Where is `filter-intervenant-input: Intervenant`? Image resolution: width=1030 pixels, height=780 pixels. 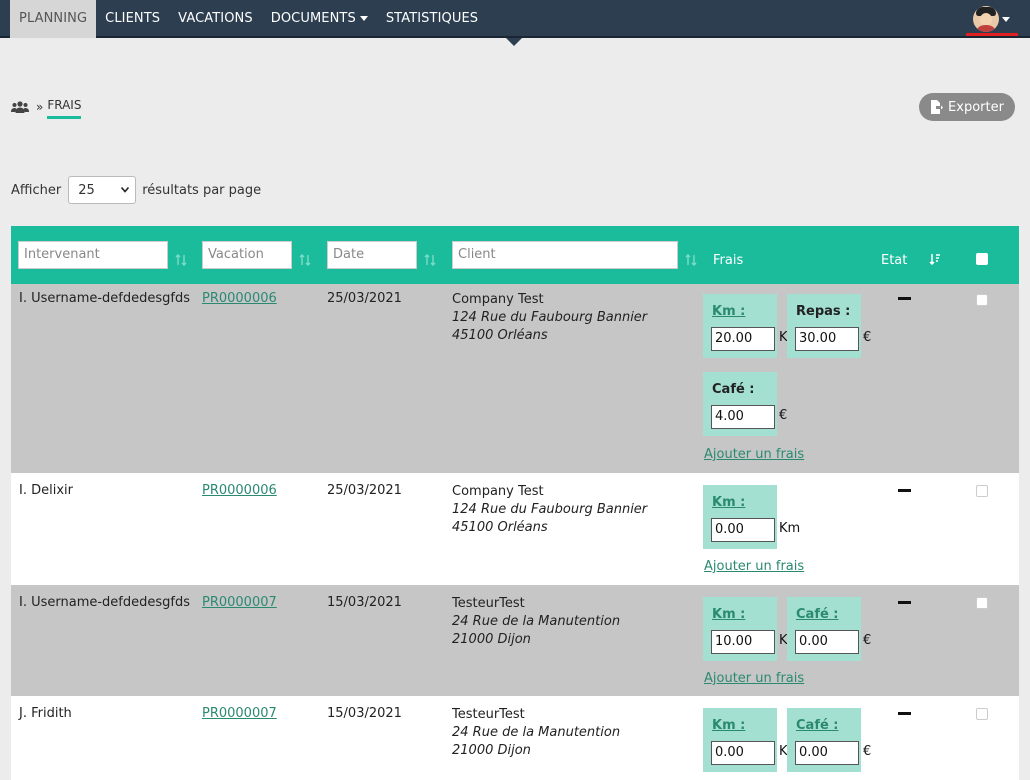
filter-intervenant-input: Intervenant is located at coordinates (93, 255).